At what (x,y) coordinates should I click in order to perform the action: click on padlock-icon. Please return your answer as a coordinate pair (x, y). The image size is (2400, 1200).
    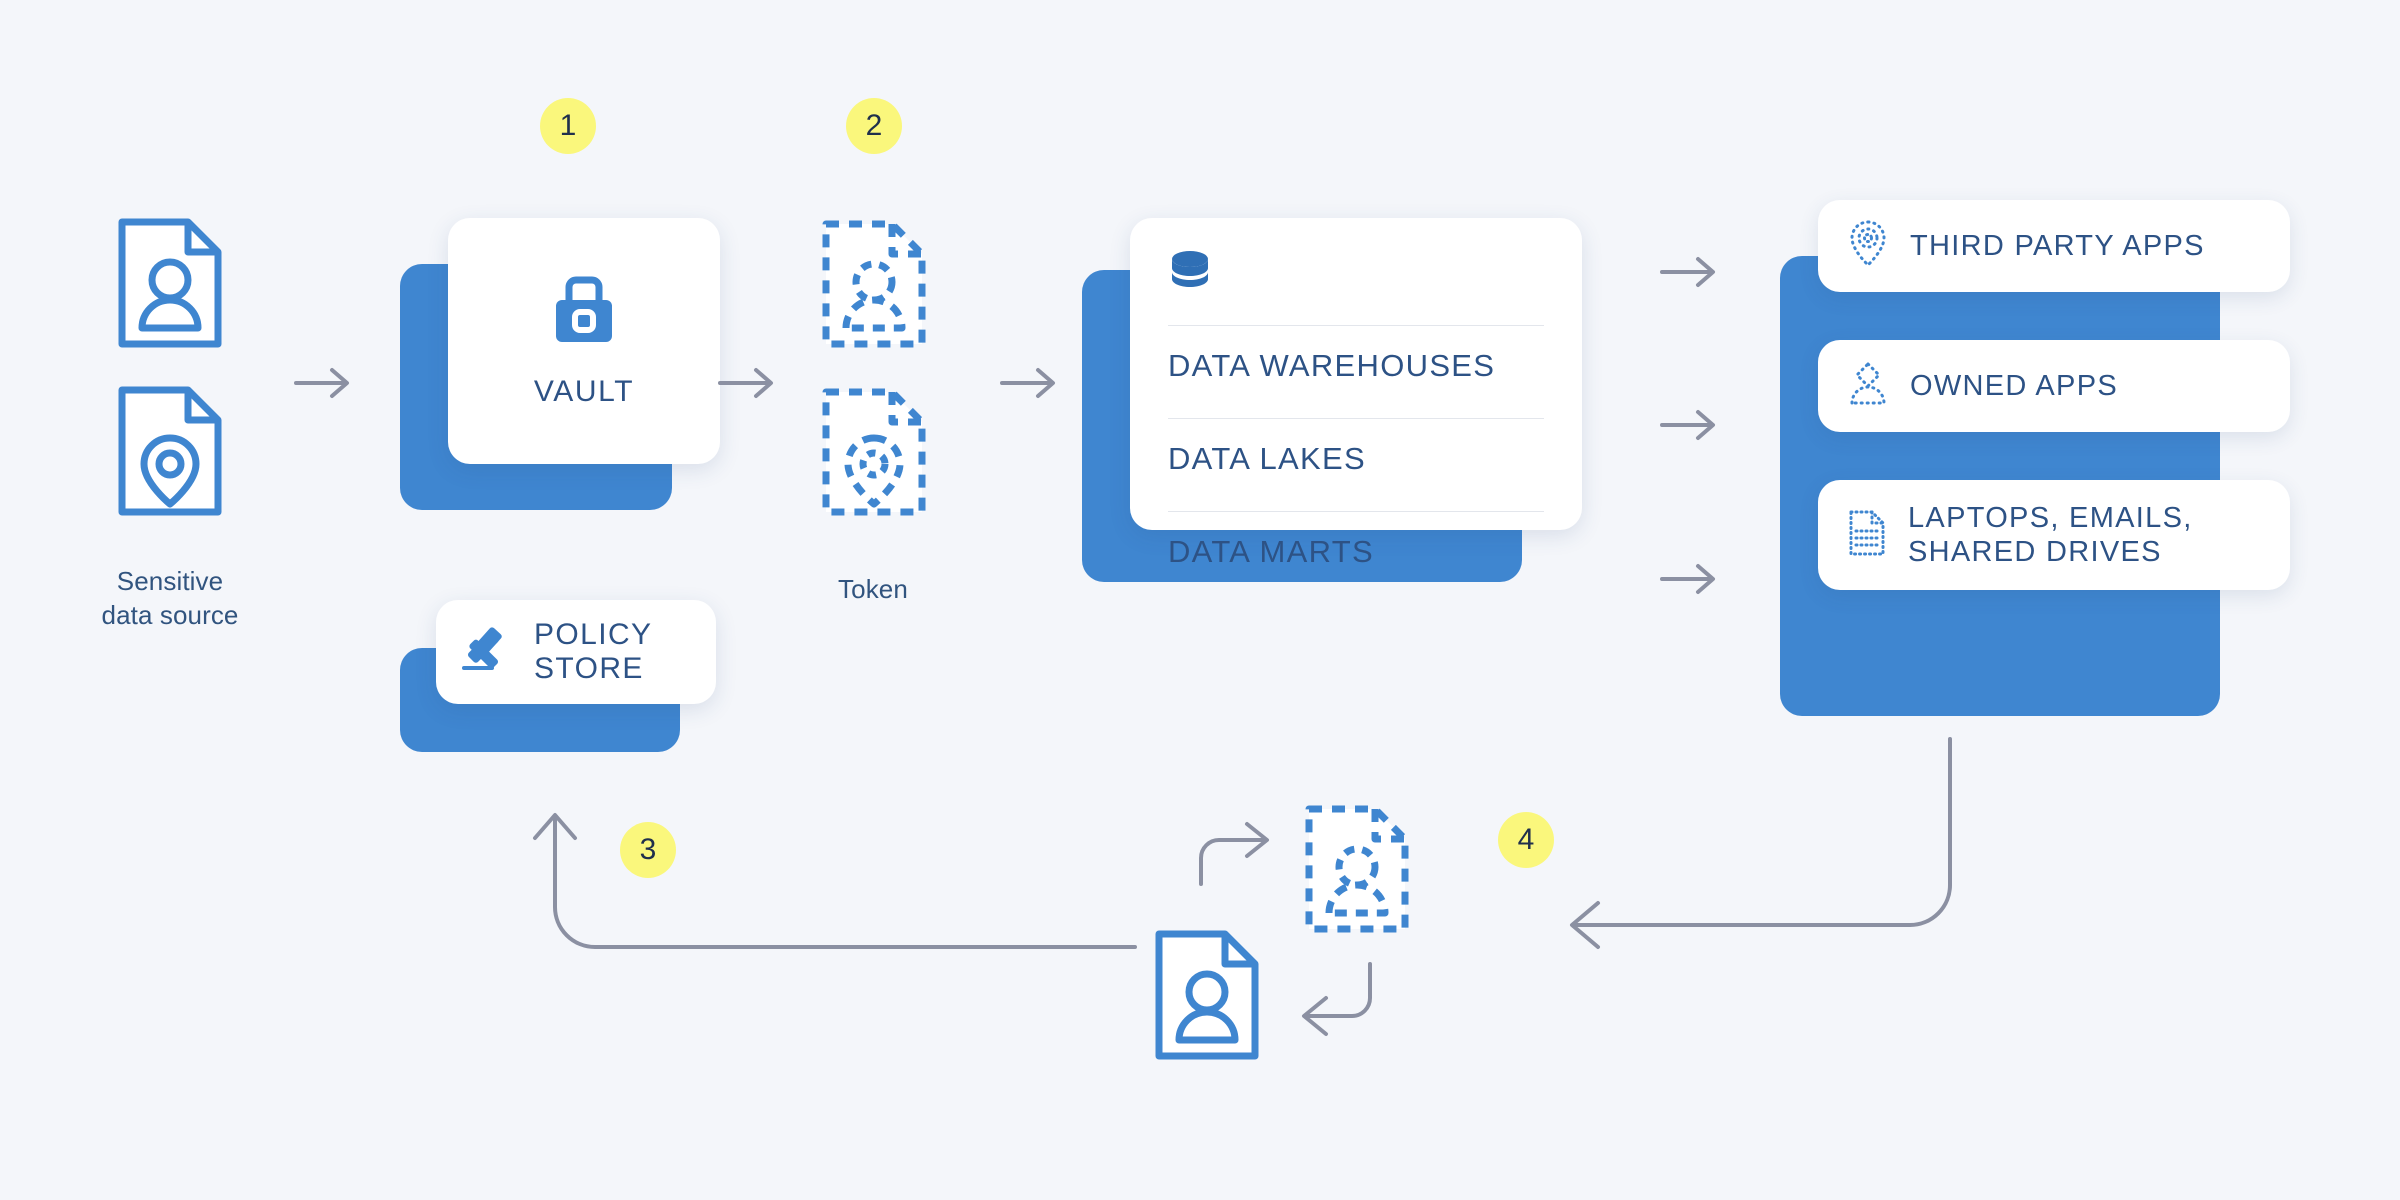
    Looking at the image, I should click on (584, 311).